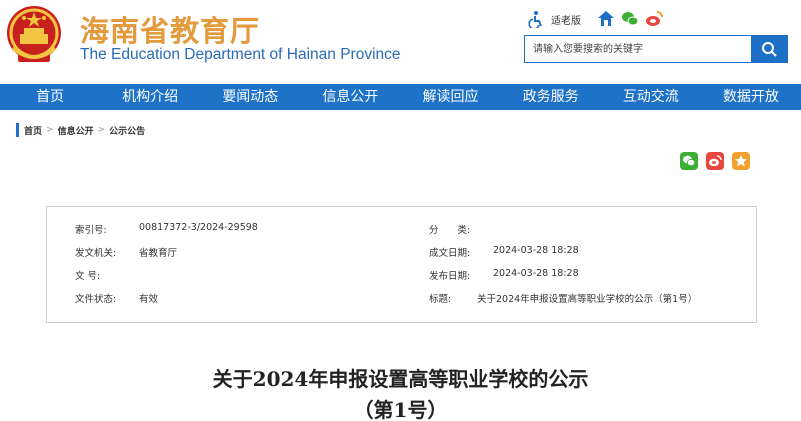 The height and width of the screenshot is (421, 801). I want to click on breadcrumb-home: 首页, so click(33, 130).